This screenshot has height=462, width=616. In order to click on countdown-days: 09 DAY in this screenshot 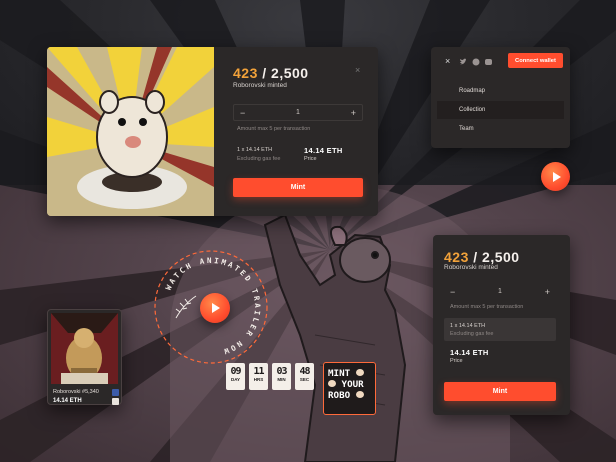, I will do `click(235, 376)`.